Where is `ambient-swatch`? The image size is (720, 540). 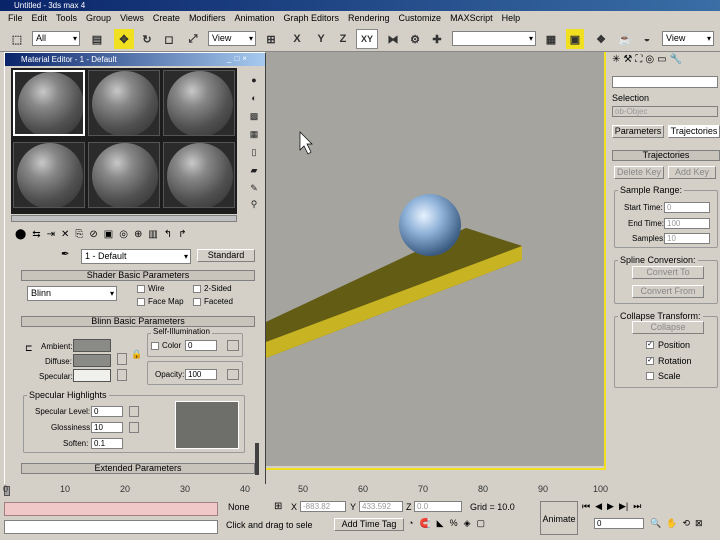
ambient-swatch is located at coordinates (92, 345).